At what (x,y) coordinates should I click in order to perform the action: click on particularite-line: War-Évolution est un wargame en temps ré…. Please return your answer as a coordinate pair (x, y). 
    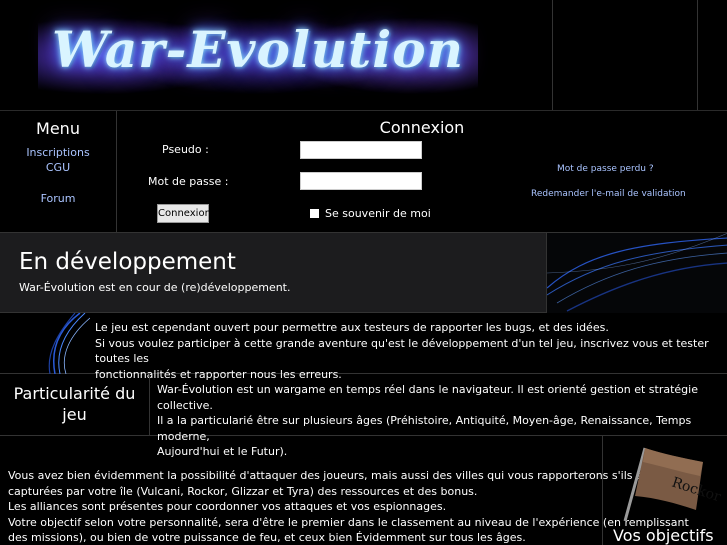
    Looking at the image, I should click on (427, 397).